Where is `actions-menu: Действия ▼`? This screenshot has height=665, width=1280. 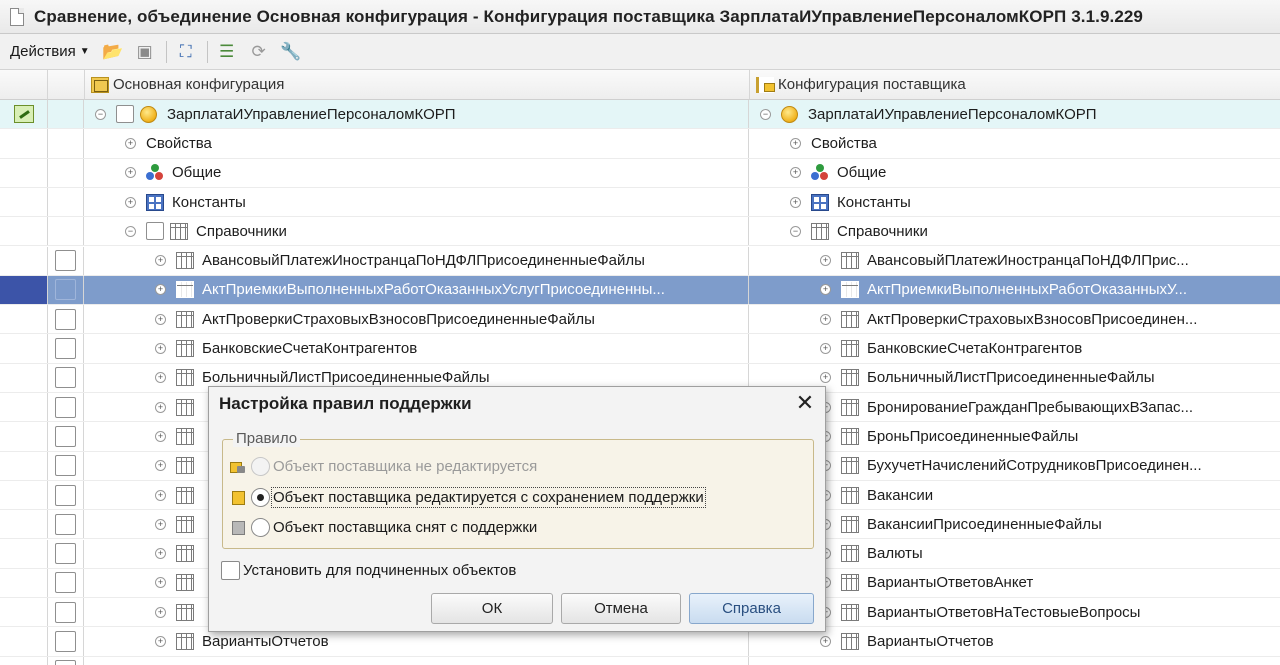 actions-menu: Действия ▼ is located at coordinates (50, 51).